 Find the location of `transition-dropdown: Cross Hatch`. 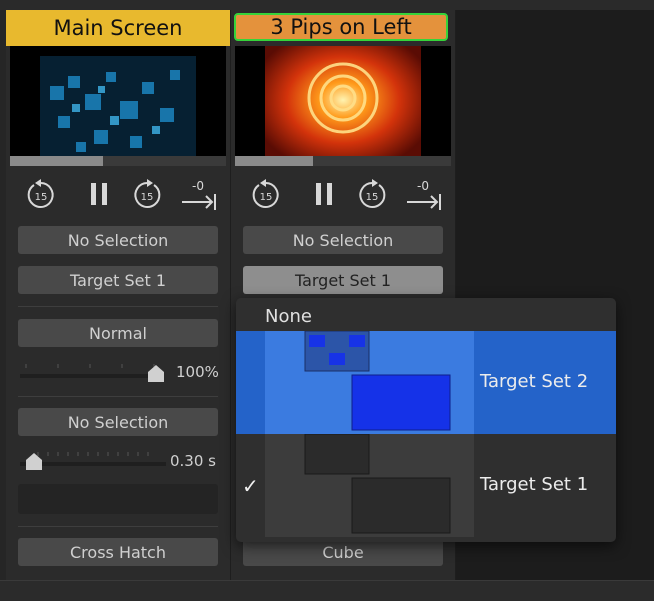

transition-dropdown: Cross Hatch is located at coordinates (118, 552).